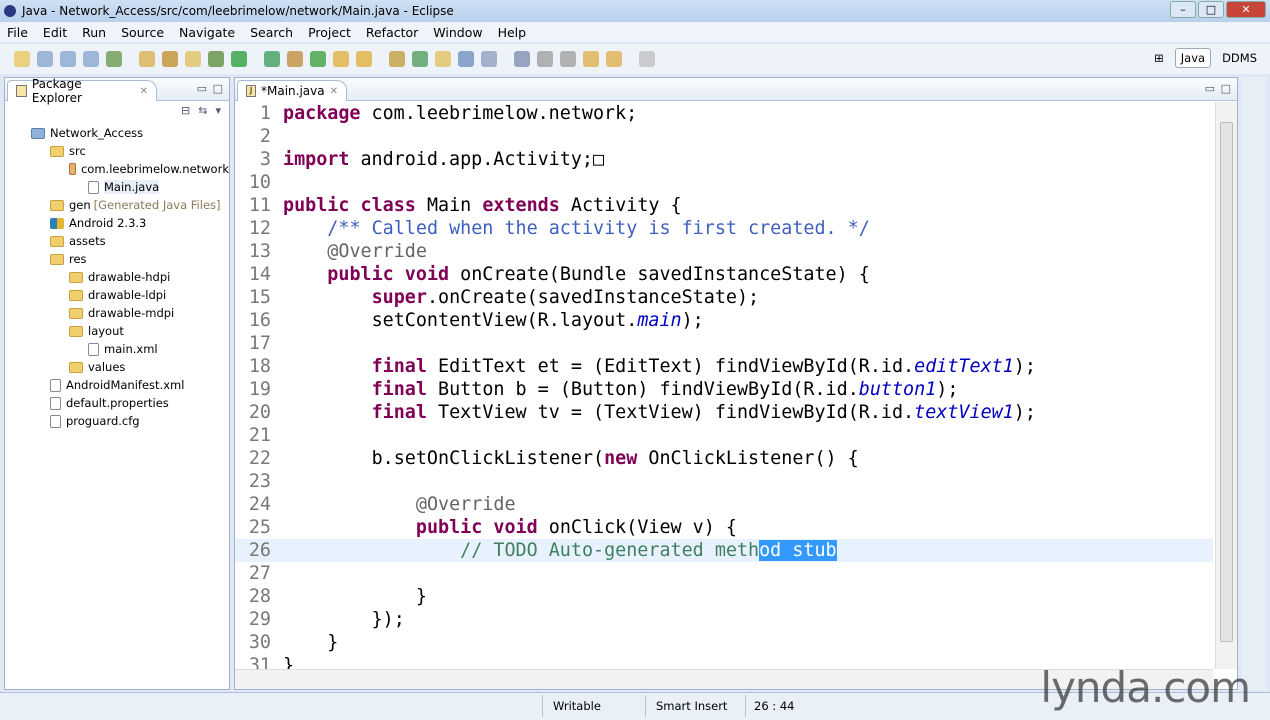 This screenshot has width=1270, height=720. What do you see at coordinates (724, 596) in the screenshot?
I see `code-line: 28 }` at bounding box center [724, 596].